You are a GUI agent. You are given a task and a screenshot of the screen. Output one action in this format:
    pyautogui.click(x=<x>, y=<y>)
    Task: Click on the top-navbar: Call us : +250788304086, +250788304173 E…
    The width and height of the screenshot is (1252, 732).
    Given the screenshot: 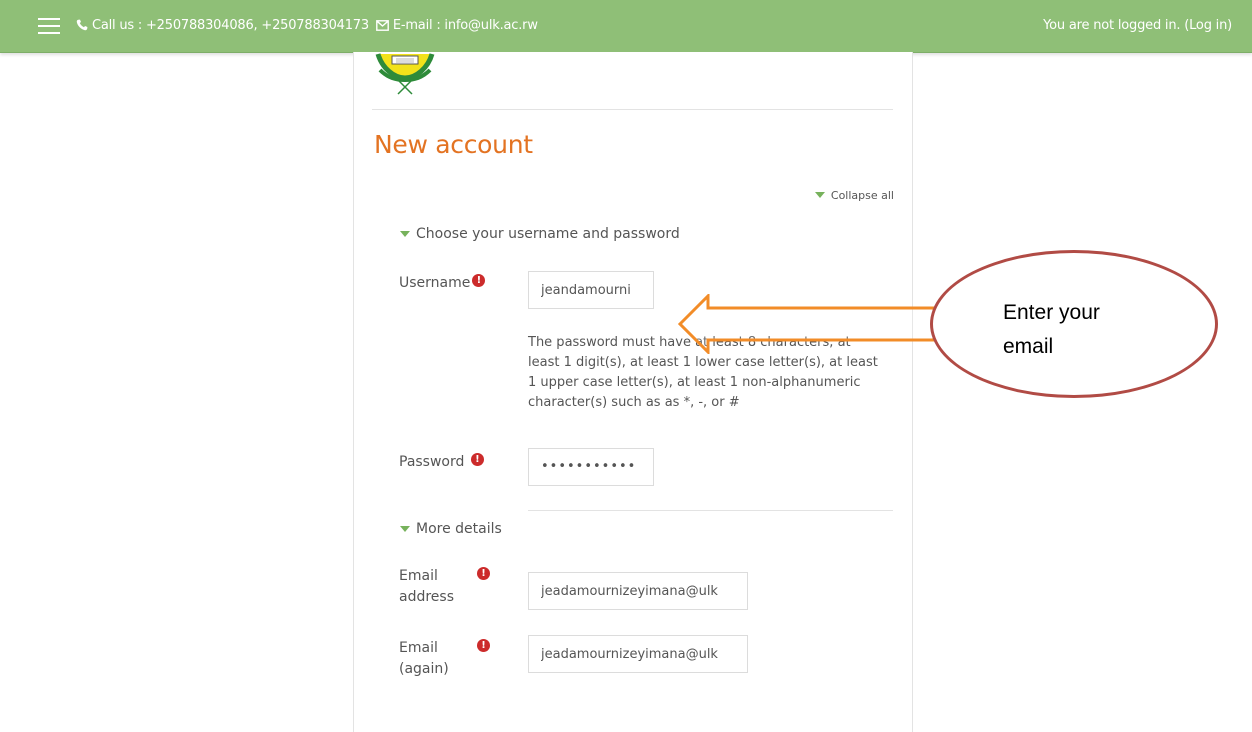 What is the action you would take?
    pyautogui.click(x=626, y=26)
    